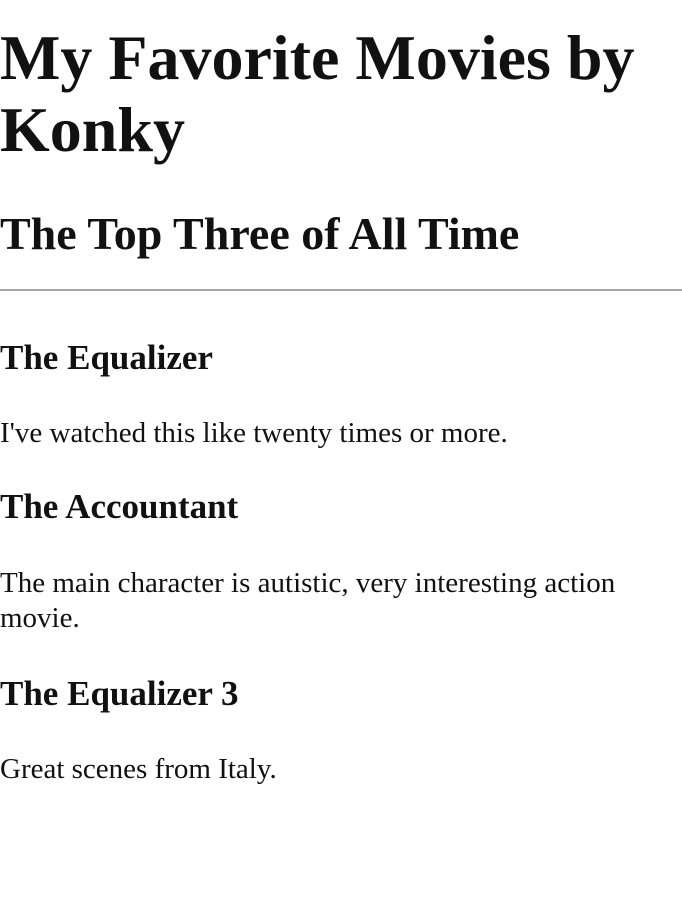 The height and width of the screenshot is (921, 682). What do you see at coordinates (138, 769) in the screenshot?
I see `movie-description: Great scenes from Italy.` at bounding box center [138, 769].